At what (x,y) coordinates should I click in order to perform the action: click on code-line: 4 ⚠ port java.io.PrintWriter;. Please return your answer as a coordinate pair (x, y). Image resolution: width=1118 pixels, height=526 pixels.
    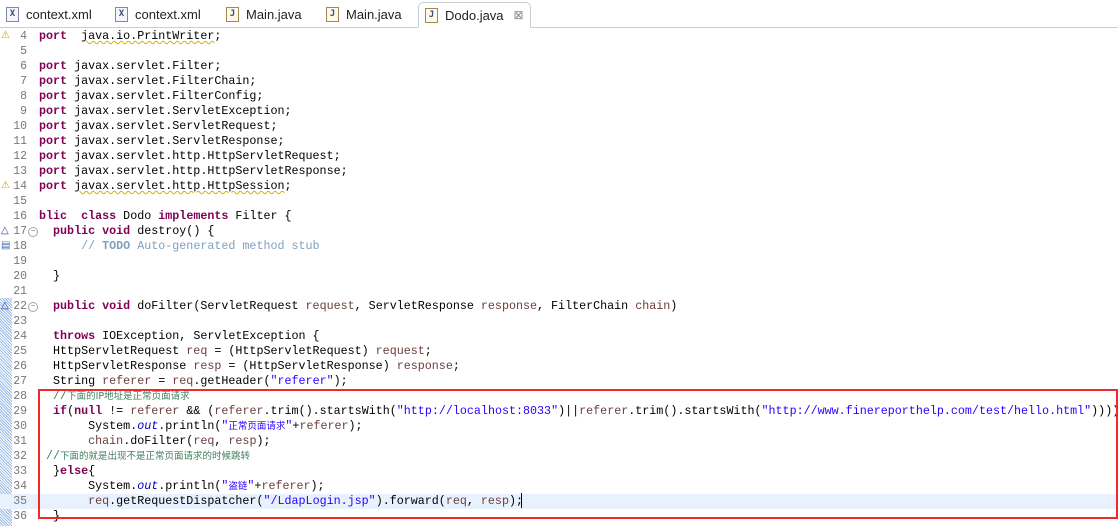
    Looking at the image, I should click on (559, 36).